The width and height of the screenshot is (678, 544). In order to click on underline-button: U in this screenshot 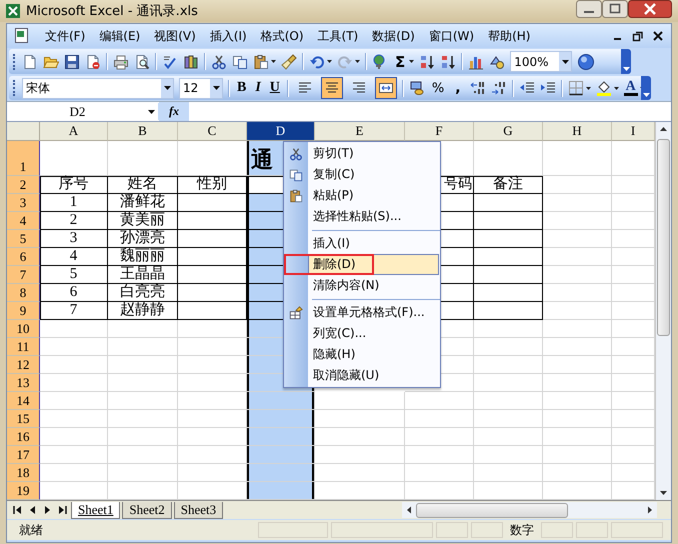, I will do `click(275, 88)`.